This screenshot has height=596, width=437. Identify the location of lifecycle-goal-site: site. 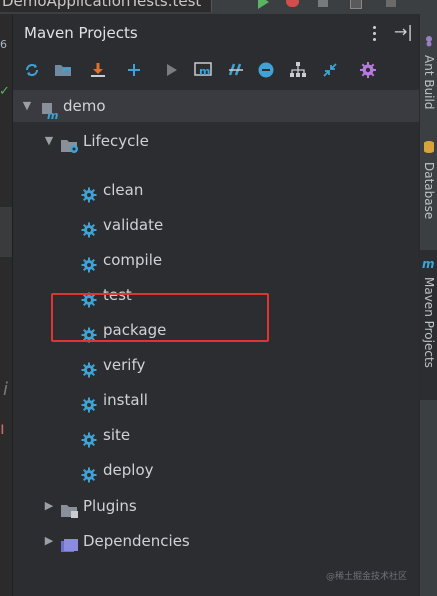
(216, 435).